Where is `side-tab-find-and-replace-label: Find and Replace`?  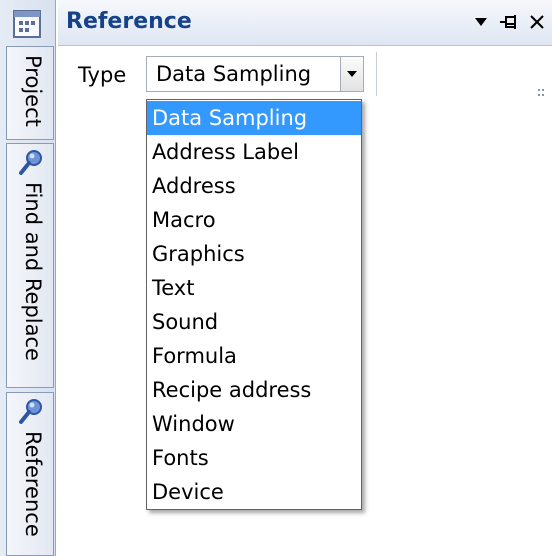 side-tab-find-and-replace-label: Find and Replace is located at coordinates (33, 271).